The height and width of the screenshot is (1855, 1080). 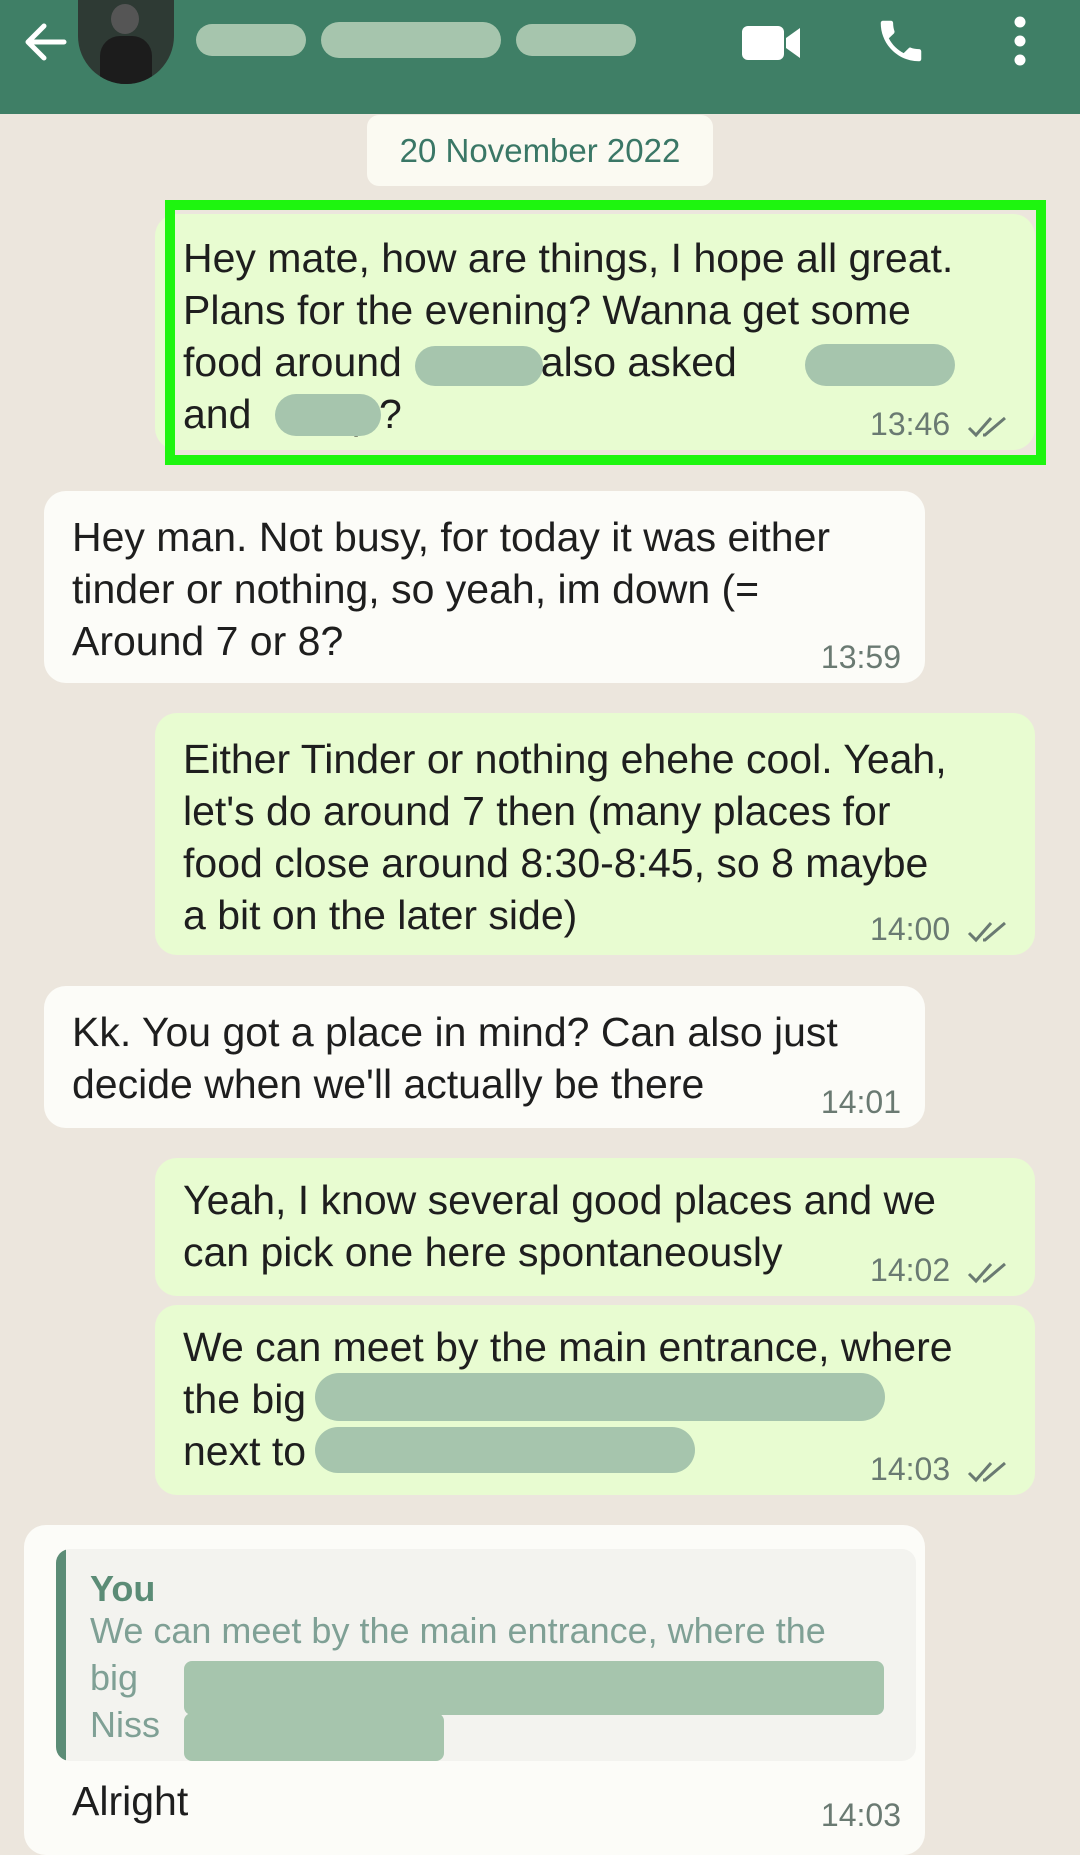 I want to click on contact-avatar, so click(x=126, y=42).